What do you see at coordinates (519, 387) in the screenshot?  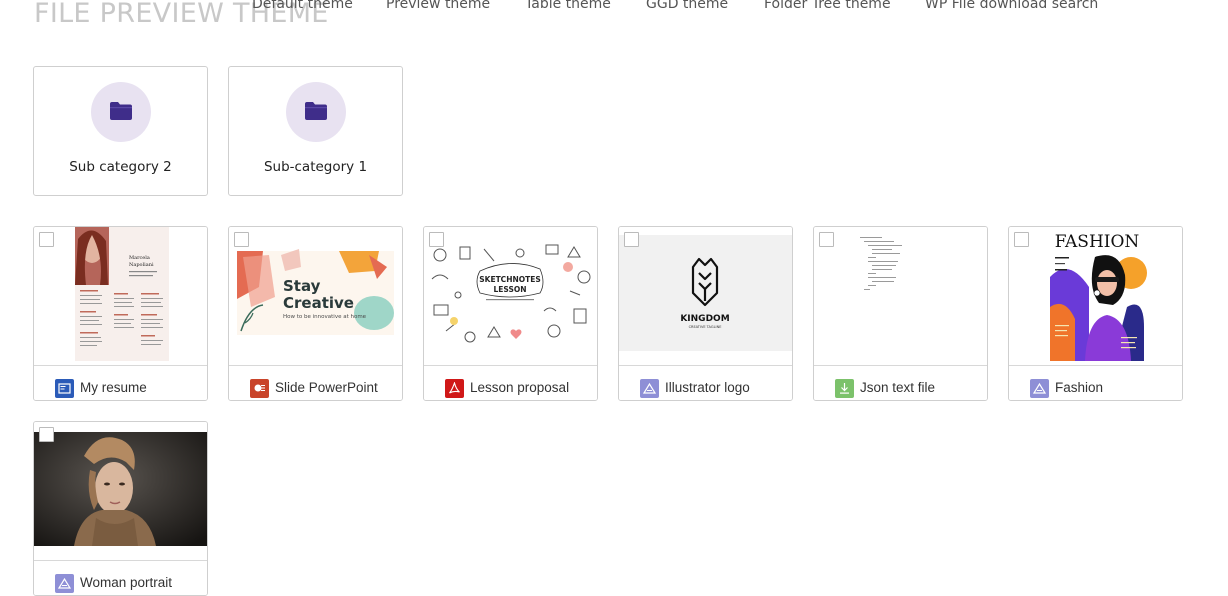 I see `file-name: Lesson proposal` at bounding box center [519, 387].